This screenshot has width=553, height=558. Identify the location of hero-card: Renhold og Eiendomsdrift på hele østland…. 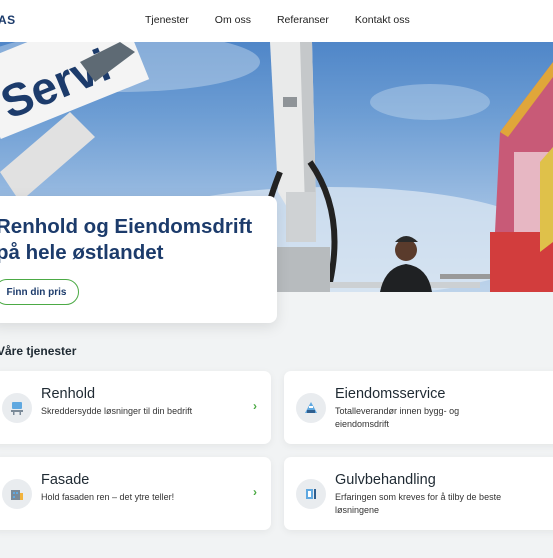
(138, 259).